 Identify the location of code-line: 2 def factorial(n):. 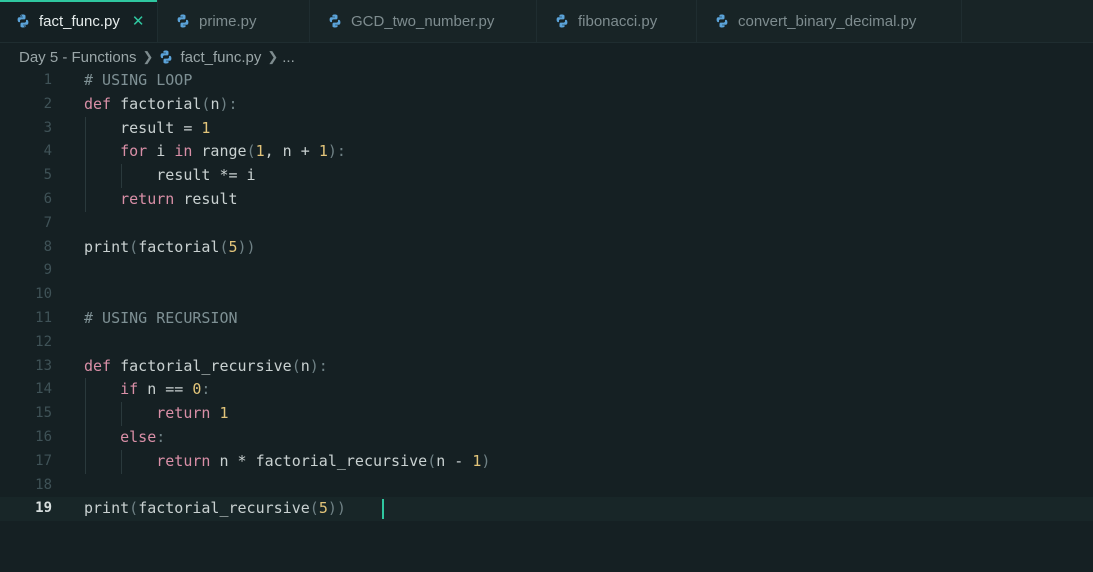
(546, 105).